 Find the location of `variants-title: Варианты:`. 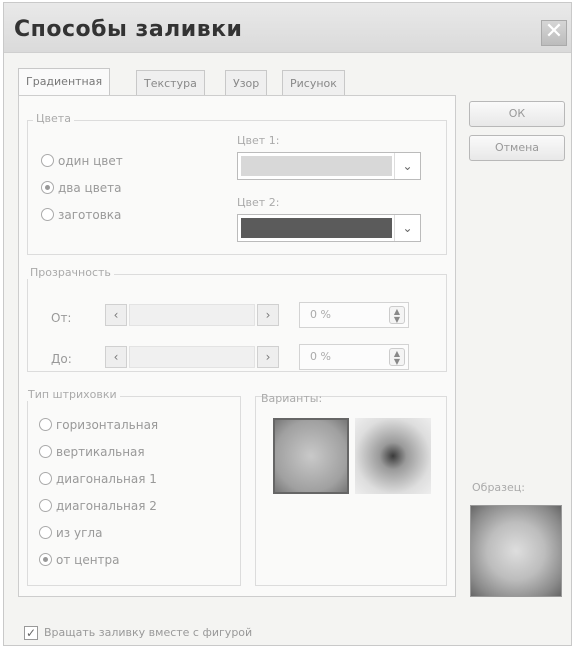

variants-title: Варианты: is located at coordinates (292, 398).